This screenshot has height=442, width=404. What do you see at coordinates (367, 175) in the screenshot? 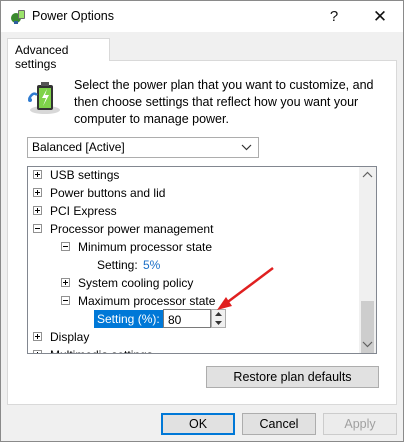
I see `scroll-up-icon` at bounding box center [367, 175].